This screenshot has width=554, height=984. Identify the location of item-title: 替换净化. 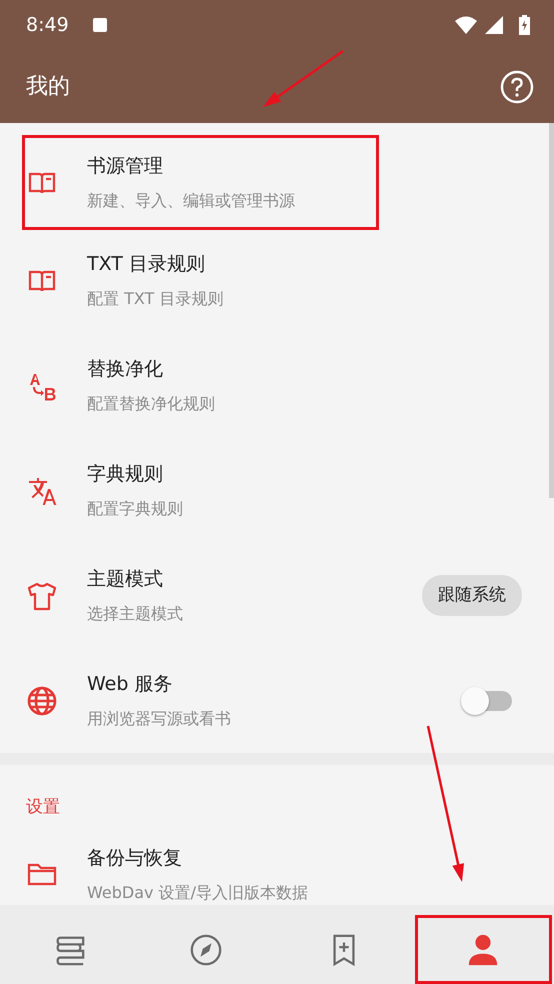
(125, 369).